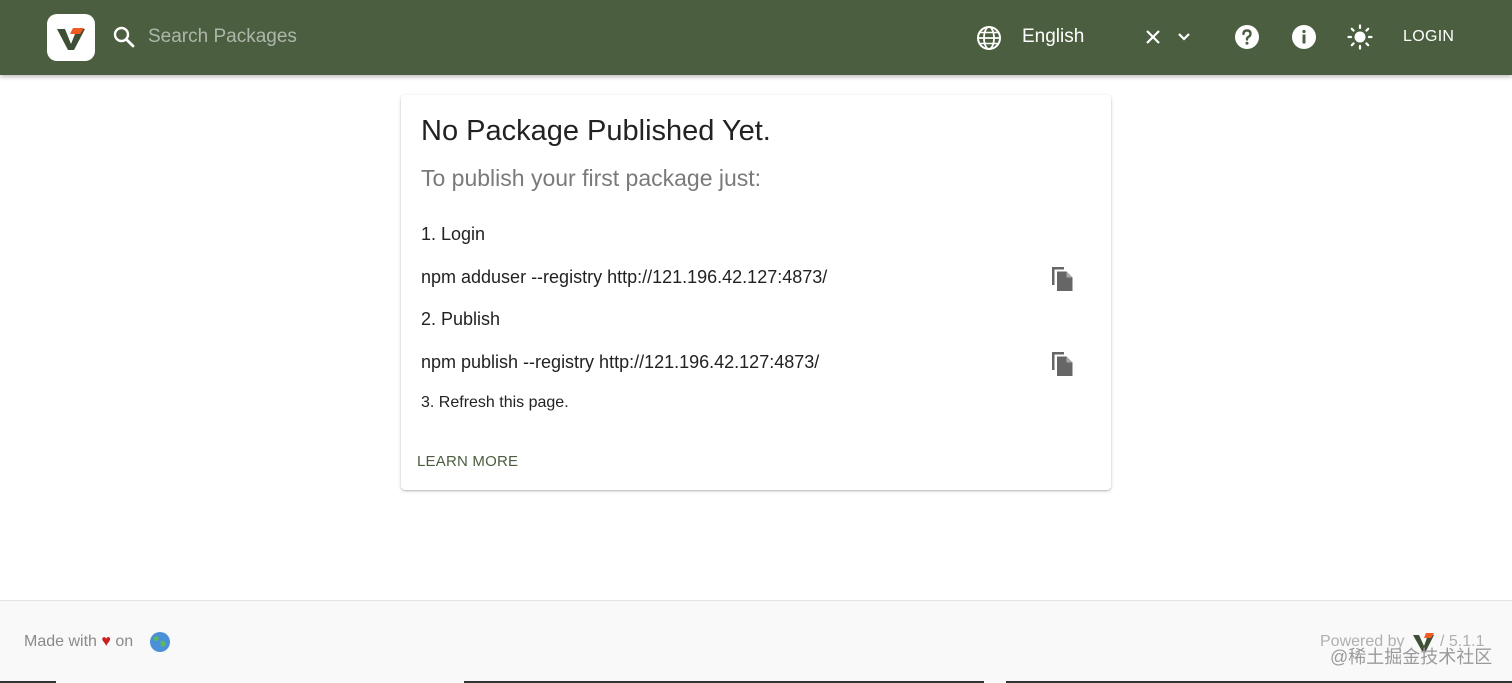  I want to click on search-input, so click(348, 37).